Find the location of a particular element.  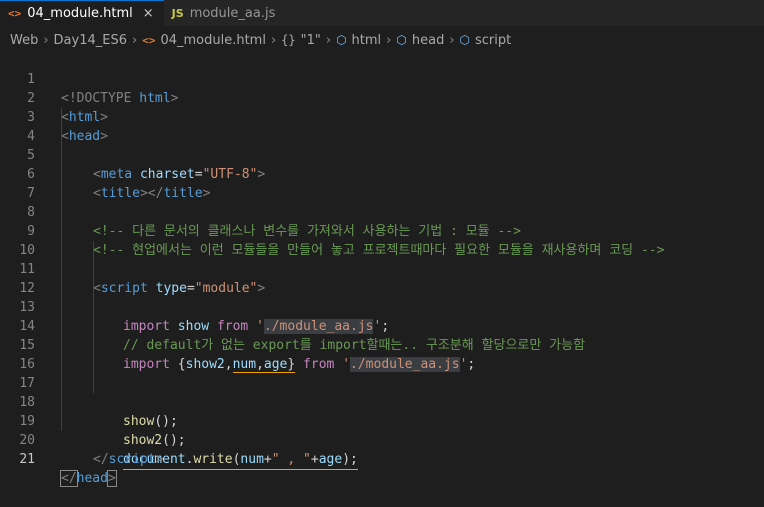

breadcrumb-label: script is located at coordinates (493, 40).